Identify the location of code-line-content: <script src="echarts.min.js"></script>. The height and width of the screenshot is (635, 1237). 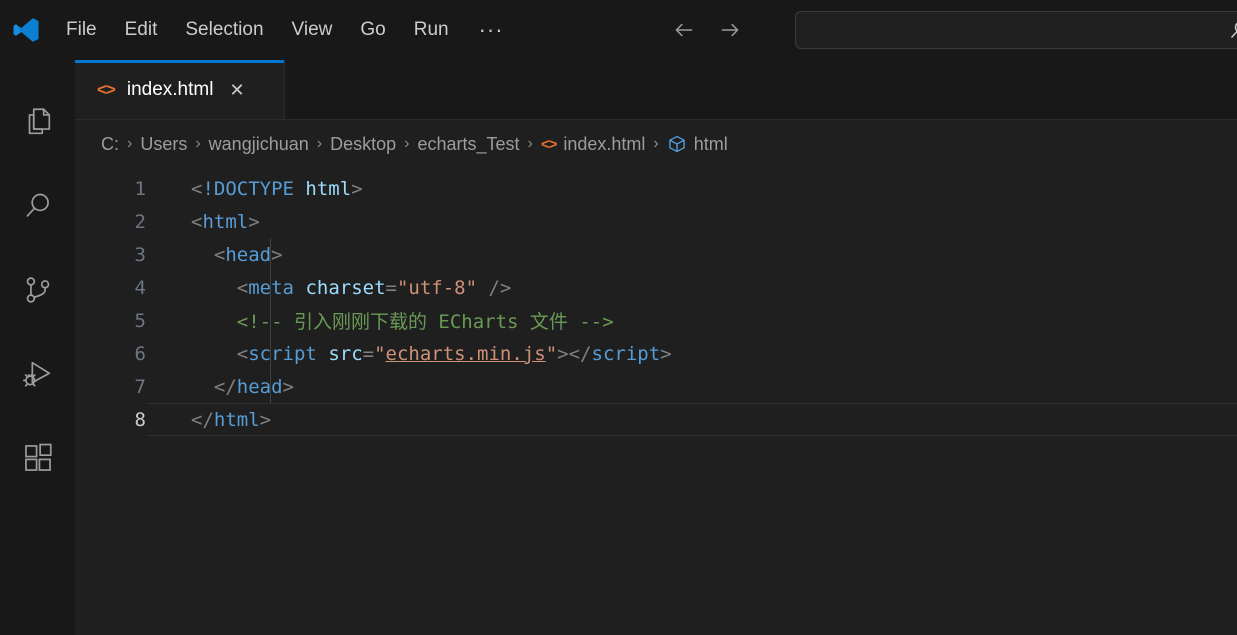
(691, 353).